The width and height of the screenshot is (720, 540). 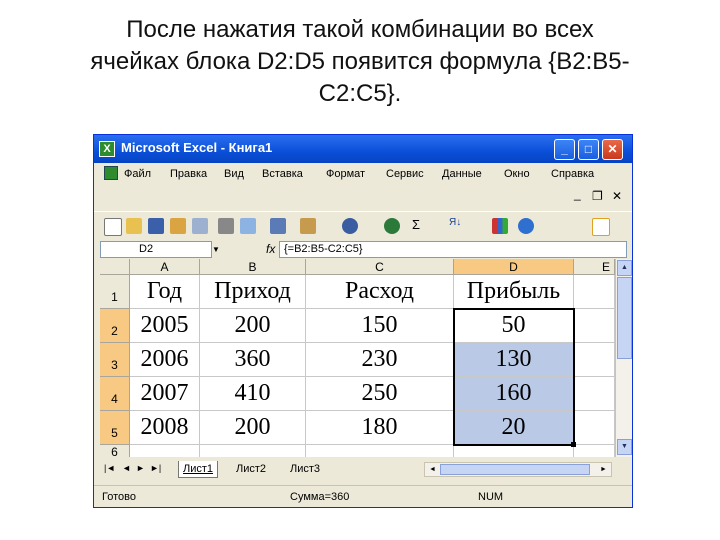 I want to click on cell-d1: Прибыль, so click(x=514, y=292).